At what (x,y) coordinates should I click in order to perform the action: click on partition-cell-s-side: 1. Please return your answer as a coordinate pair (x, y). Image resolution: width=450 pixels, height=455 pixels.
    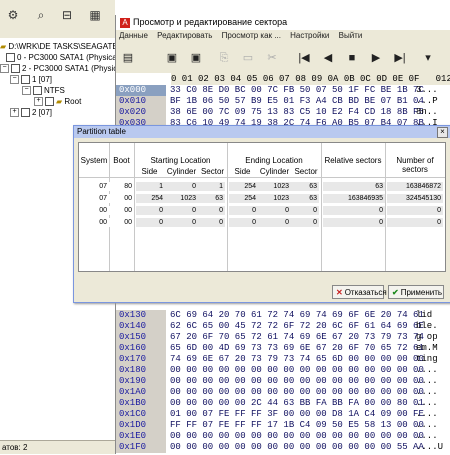
    Looking at the image, I should click on (150, 186).